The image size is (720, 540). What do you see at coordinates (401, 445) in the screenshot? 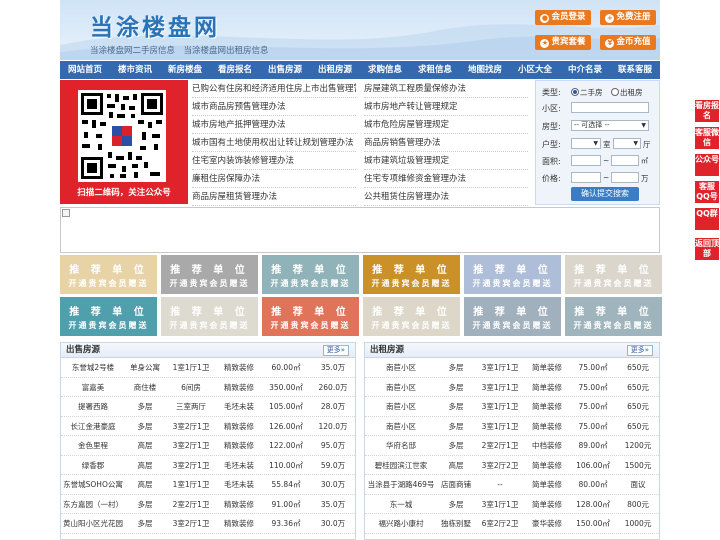
I see `cell-community: 华府名邸` at bounding box center [401, 445].